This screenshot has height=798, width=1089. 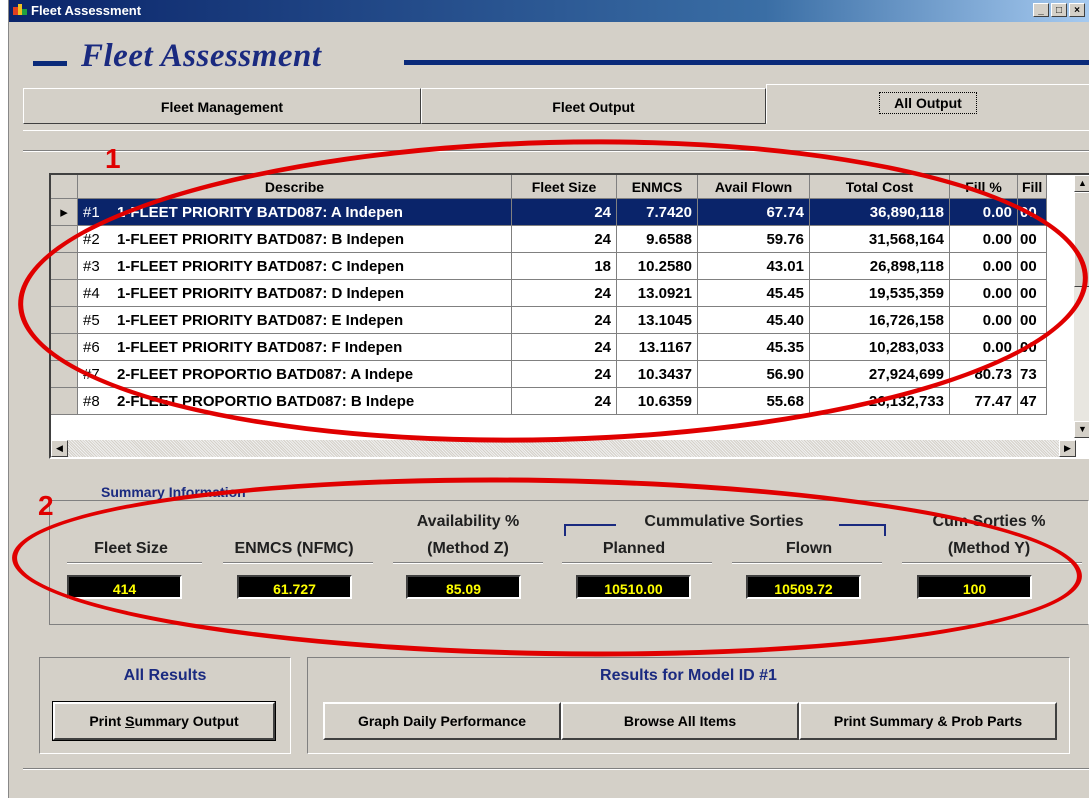 I want to click on tab-label: Fleet Management, so click(x=222, y=107).